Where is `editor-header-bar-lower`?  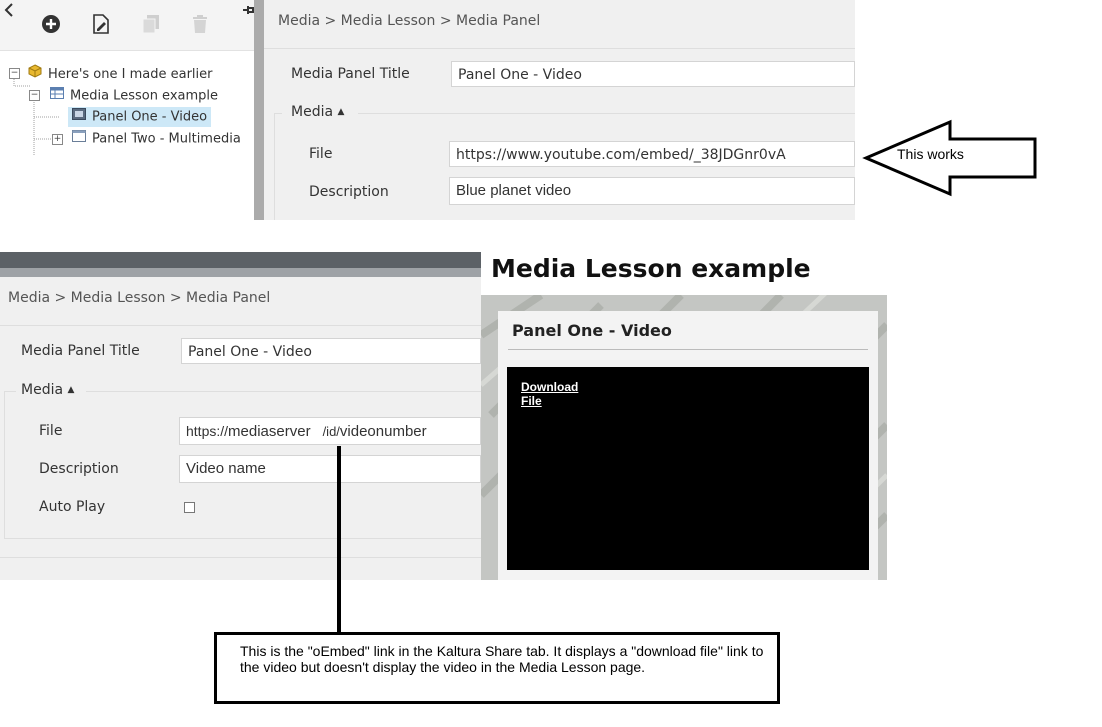 editor-header-bar-lower is located at coordinates (240, 272).